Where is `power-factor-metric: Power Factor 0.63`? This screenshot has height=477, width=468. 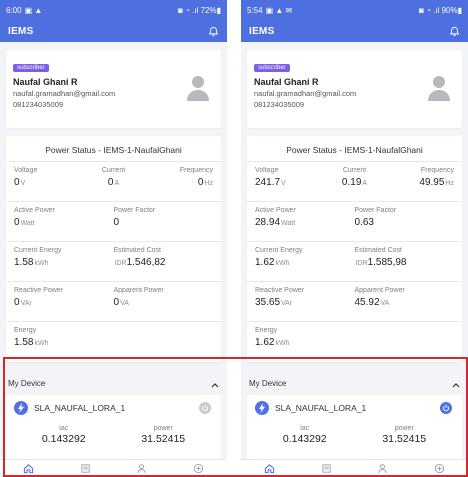
power-factor-metric: Power Factor 0.63 is located at coordinates (405, 221).